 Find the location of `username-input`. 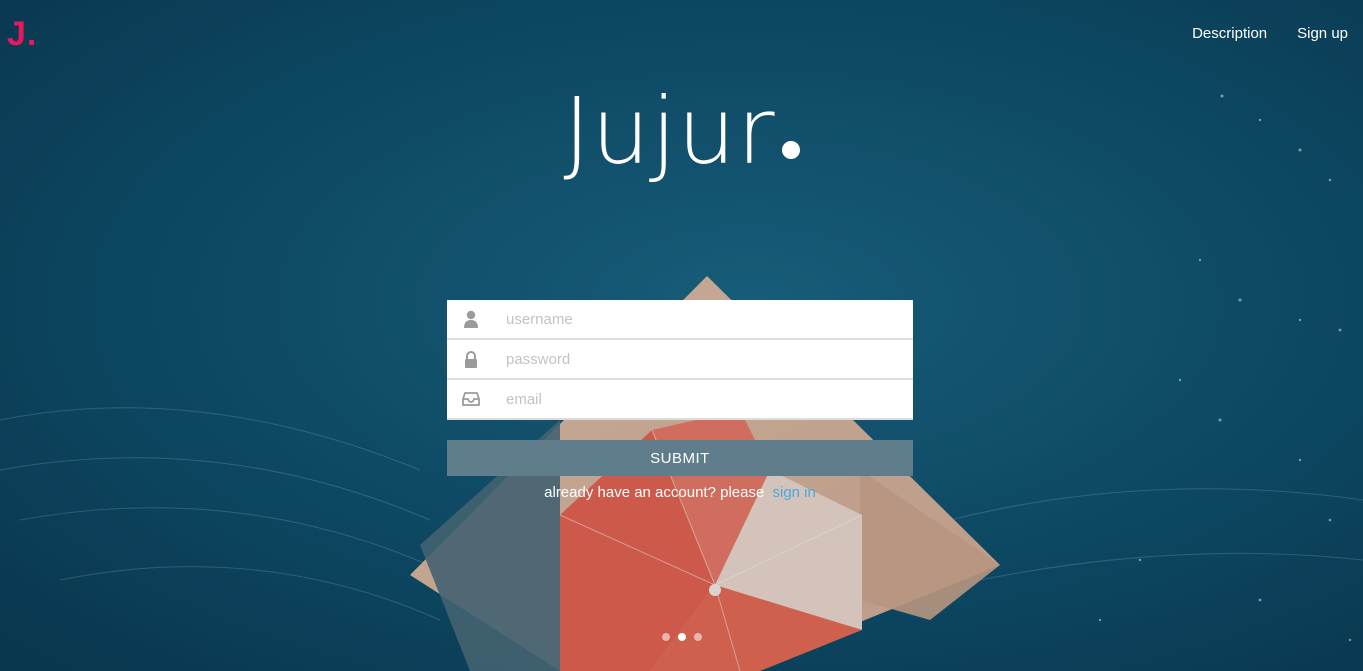

username-input is located at coordinates (704, 319).